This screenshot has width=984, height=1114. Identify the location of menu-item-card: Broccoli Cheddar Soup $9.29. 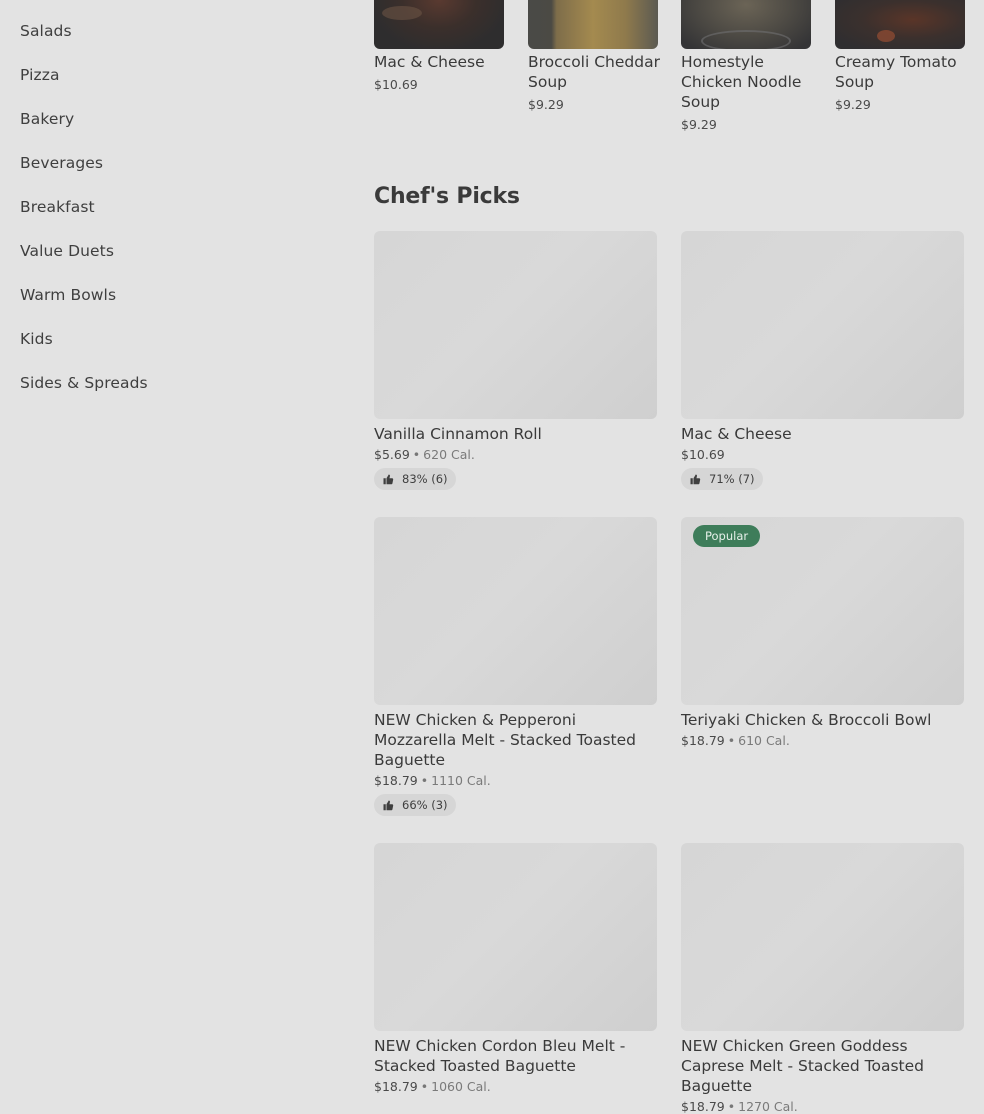
(594, 56).